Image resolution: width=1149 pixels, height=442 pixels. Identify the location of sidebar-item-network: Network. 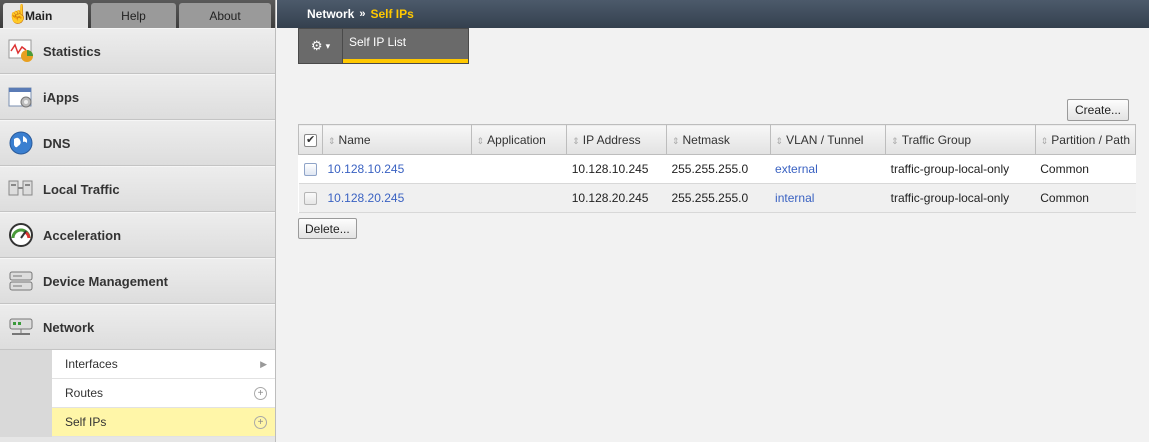
(137, 327).